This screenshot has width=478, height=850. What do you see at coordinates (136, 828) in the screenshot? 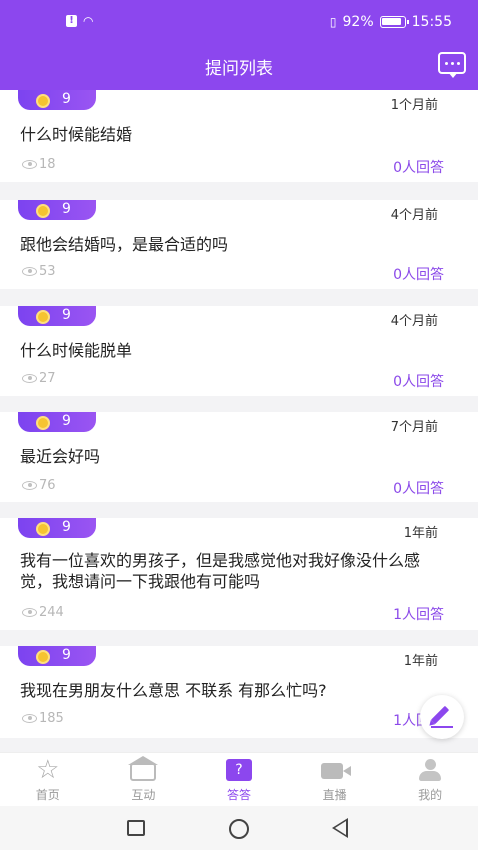
I see `recent-apps-icon` at bounding box center [136, 828].